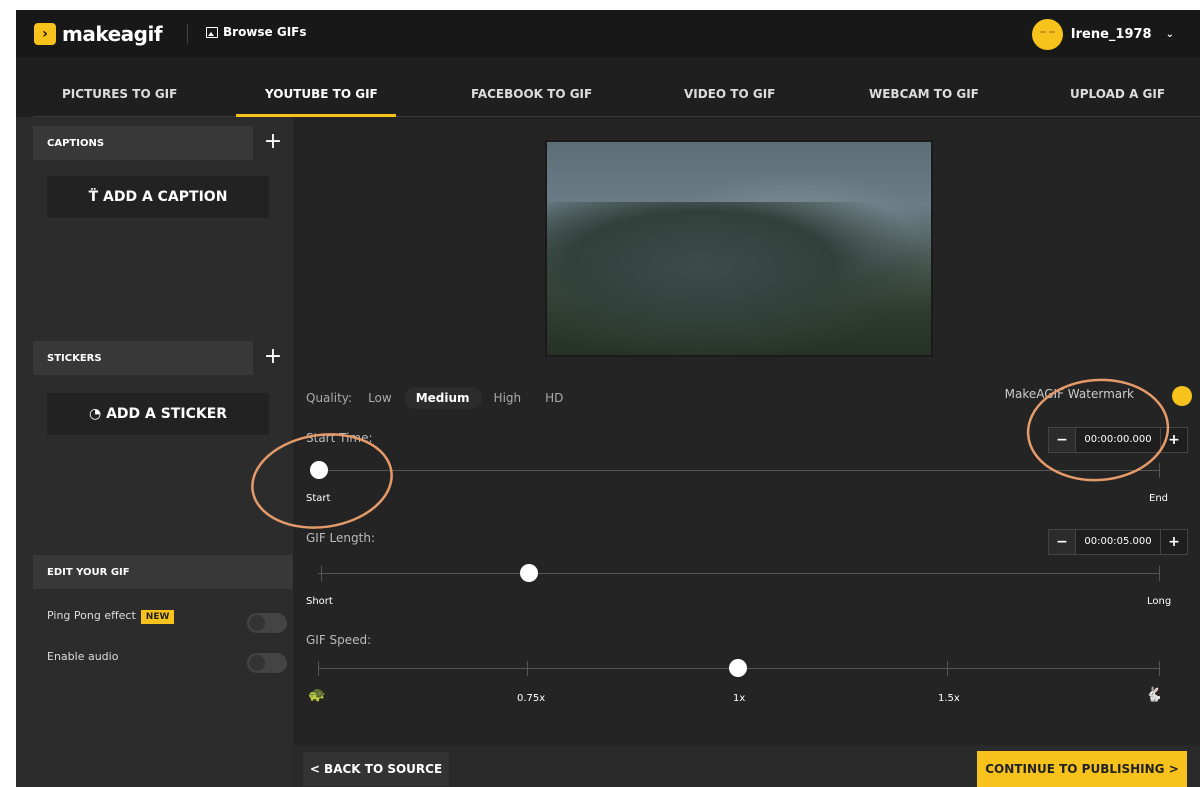  What do you see at coordinates (739, 470) in the screenshot?
I see `start-time-track` at bounding box center [739, 470].